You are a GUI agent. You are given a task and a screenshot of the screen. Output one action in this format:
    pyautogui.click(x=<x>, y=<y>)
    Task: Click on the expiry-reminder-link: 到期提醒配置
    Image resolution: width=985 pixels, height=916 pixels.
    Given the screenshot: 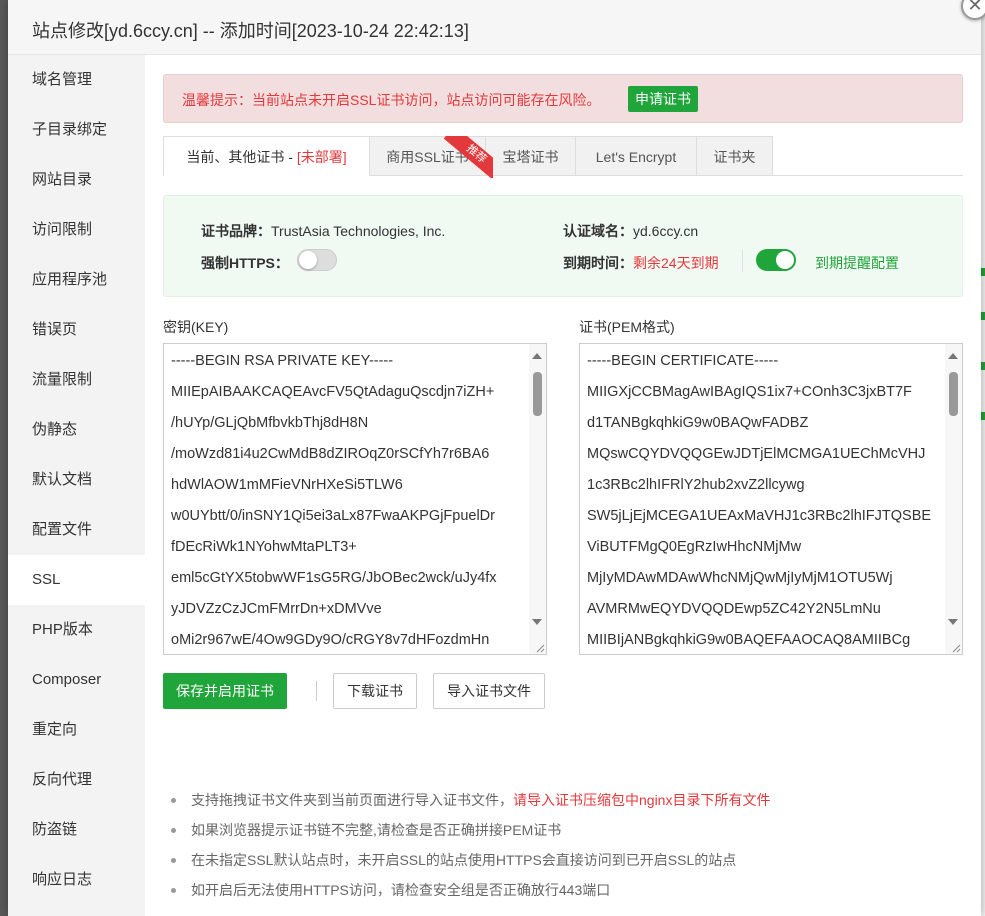 What is the action you would take?
    pyautogui.click(x=857, y=263)
    